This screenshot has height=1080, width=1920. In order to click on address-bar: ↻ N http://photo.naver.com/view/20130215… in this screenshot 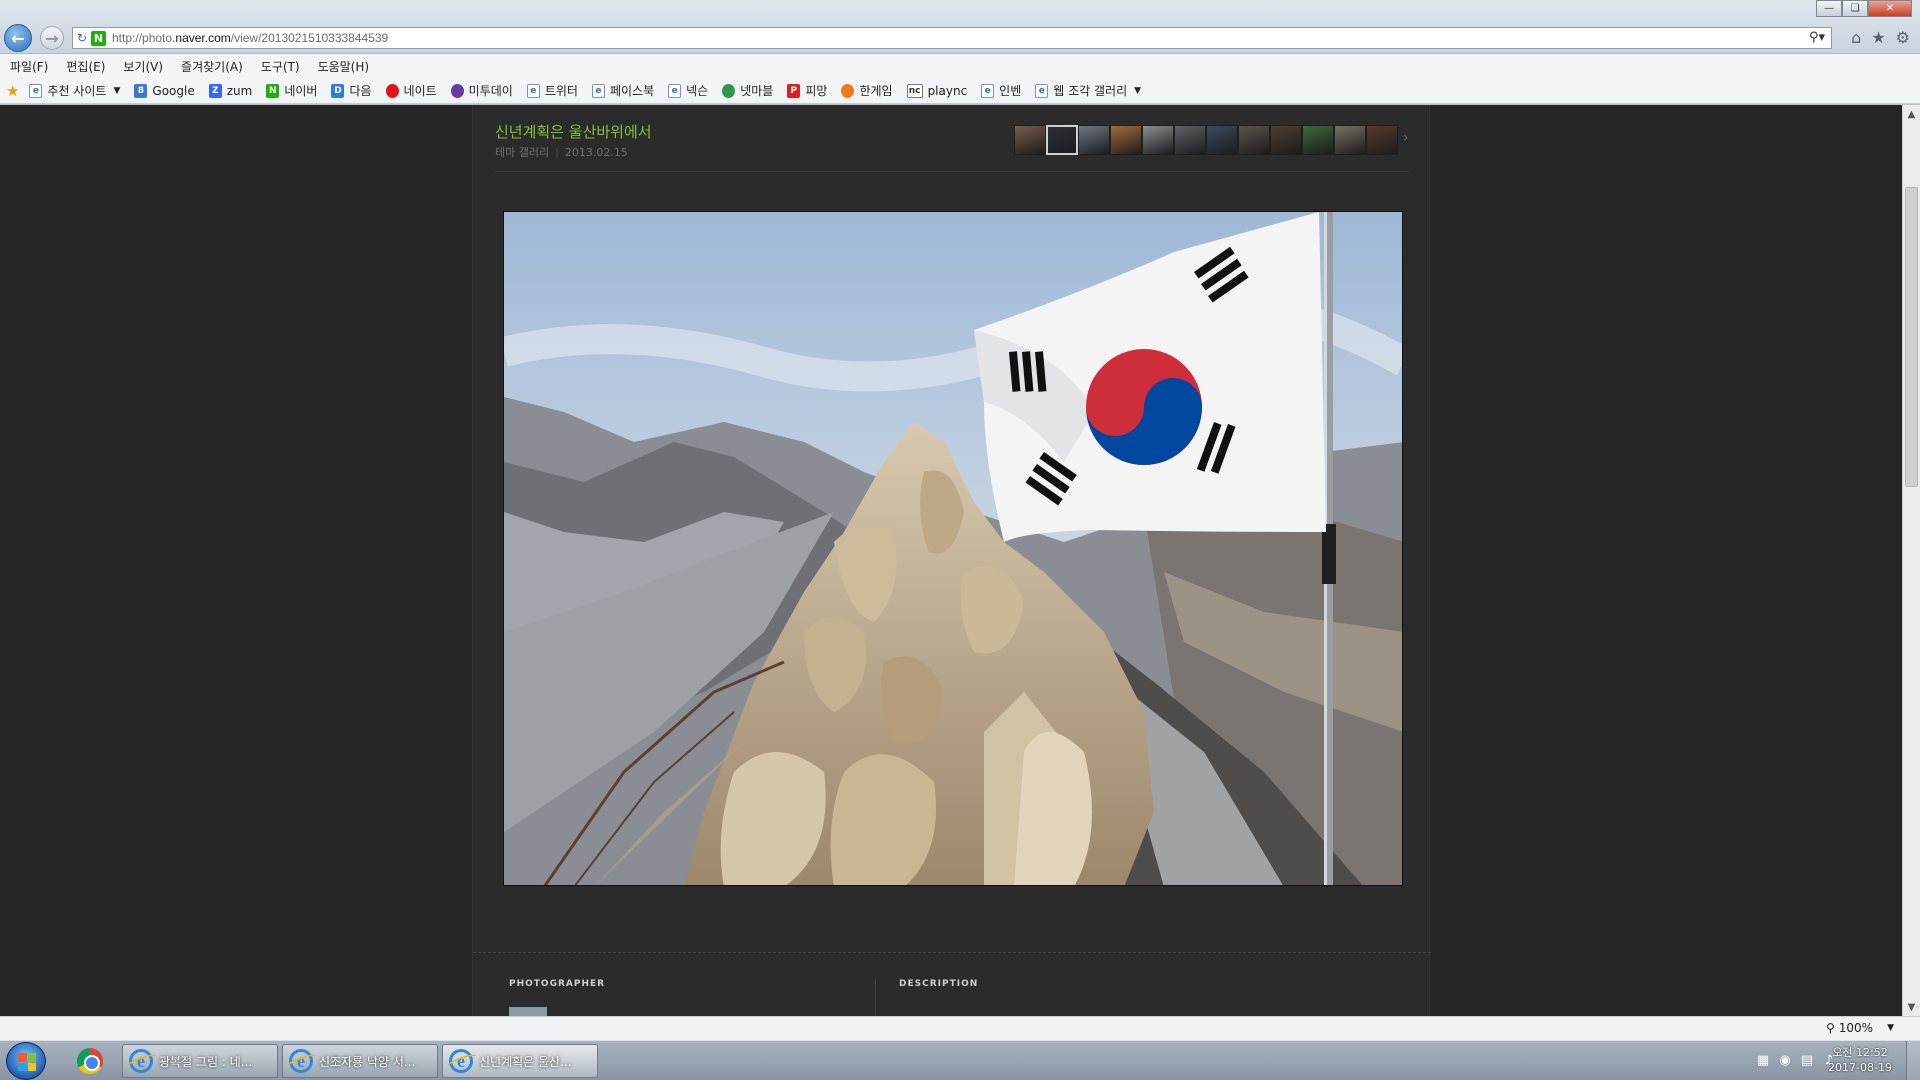, I will do `click(952, 38)`.